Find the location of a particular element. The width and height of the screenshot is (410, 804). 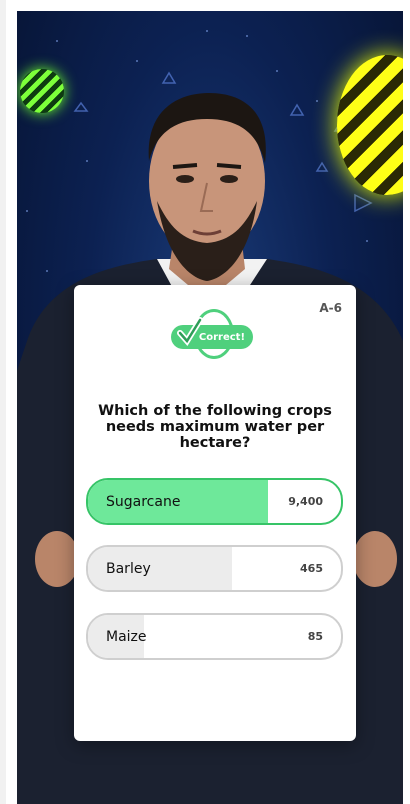

option-count: 85 is located at coordinates (315, 636).